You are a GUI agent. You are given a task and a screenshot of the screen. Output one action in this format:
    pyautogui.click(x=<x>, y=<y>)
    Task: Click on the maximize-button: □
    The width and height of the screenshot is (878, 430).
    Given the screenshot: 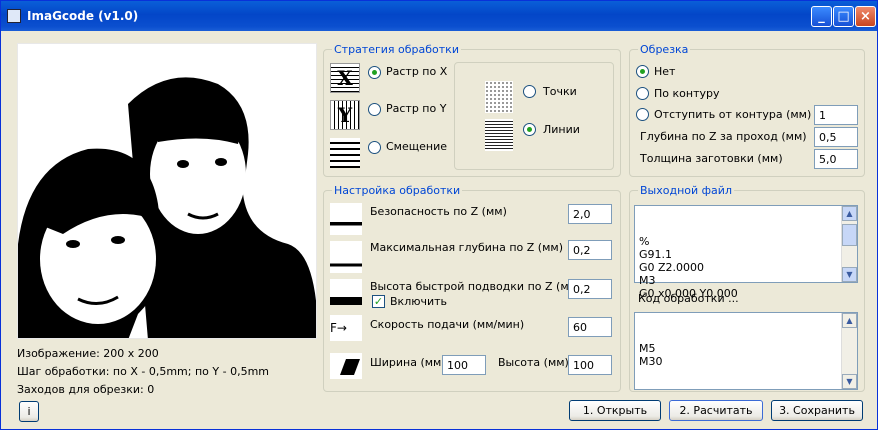 What is the action you would take?
    pyautogui.click(x=843, y=16)
    